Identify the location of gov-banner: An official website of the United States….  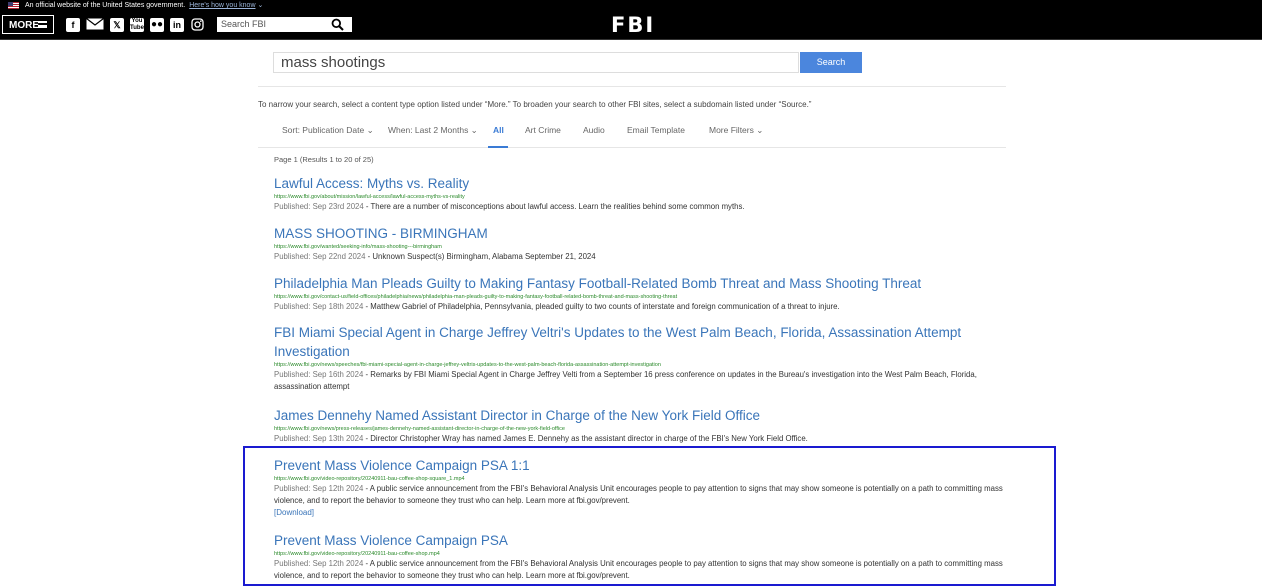
(631, 5).